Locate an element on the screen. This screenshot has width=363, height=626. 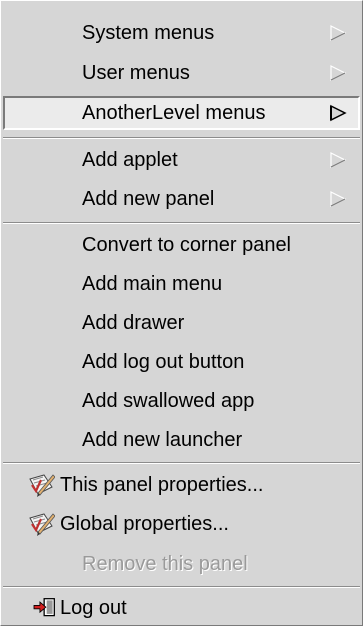
logout-icon is located at coordinates (44, 607).